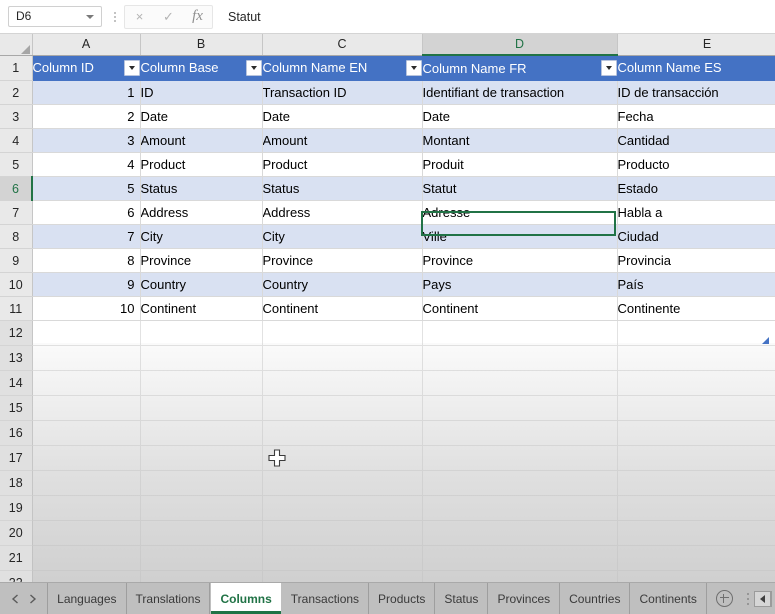 The image size is (775, 614). Describe the element at coordinates (16, 508) in the screenshot. I see `row-header-19: 19` at that location.